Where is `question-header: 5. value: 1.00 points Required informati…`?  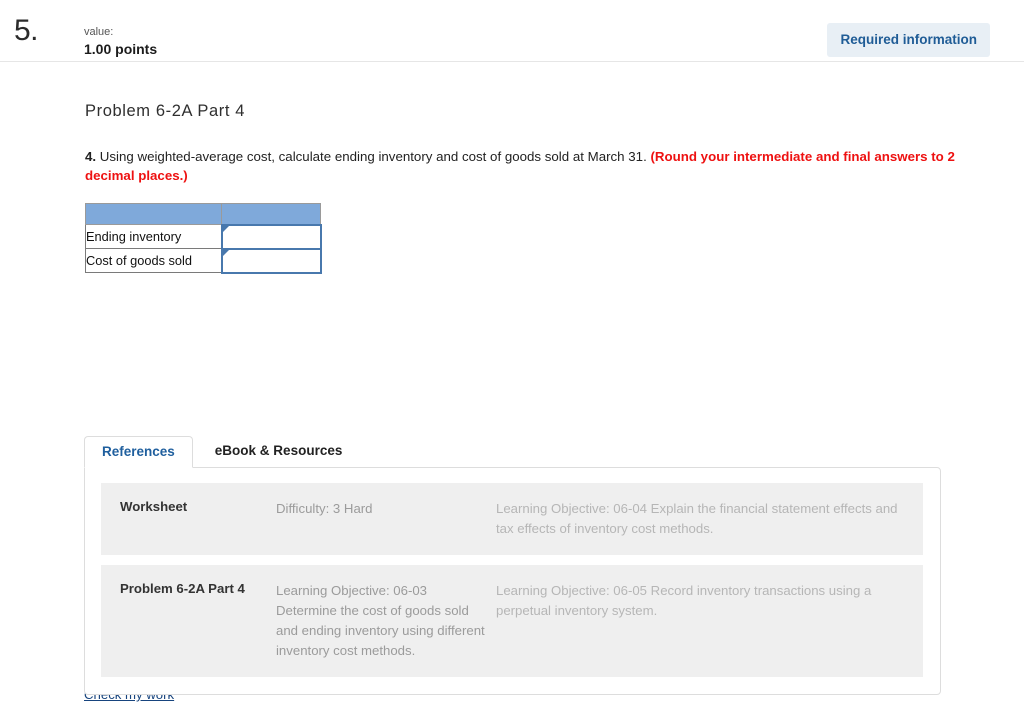 question-header: 5. value: 1.00 points Required informati… is located at coordinates (512, 31).